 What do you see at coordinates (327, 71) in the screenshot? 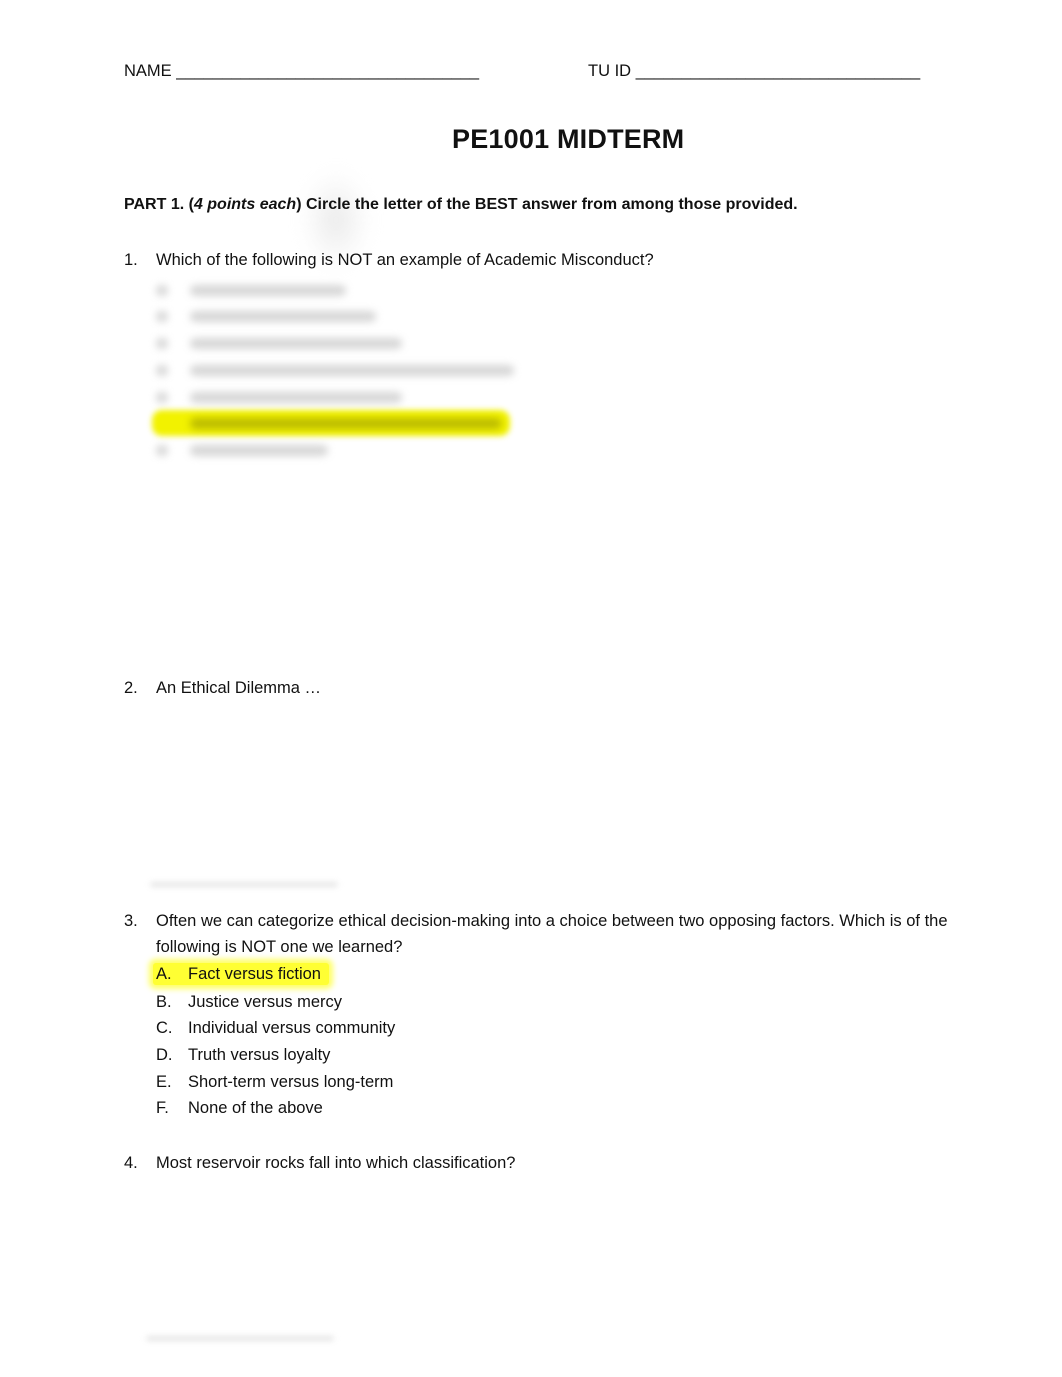
I see `name-blank: _________________________________` at bounding box center [327, 71].